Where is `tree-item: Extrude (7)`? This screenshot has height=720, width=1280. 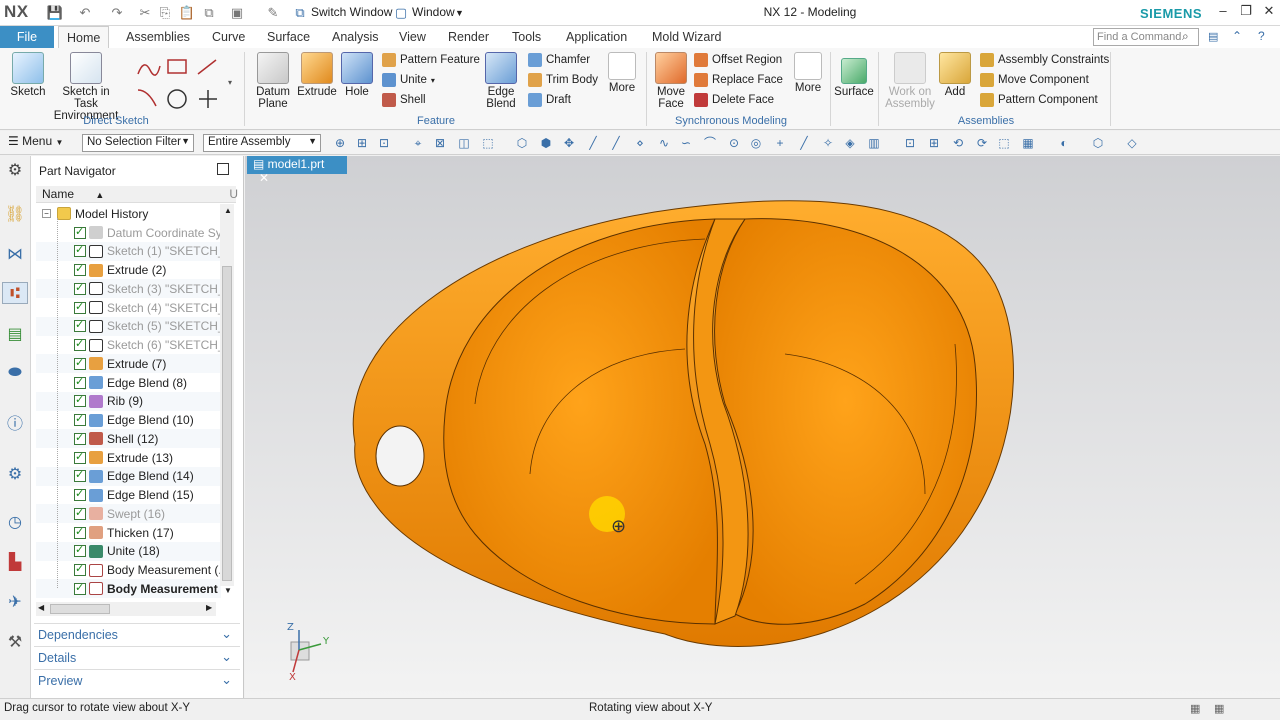
tree-item: Extrude (7) is located at coordinates (128, 364).